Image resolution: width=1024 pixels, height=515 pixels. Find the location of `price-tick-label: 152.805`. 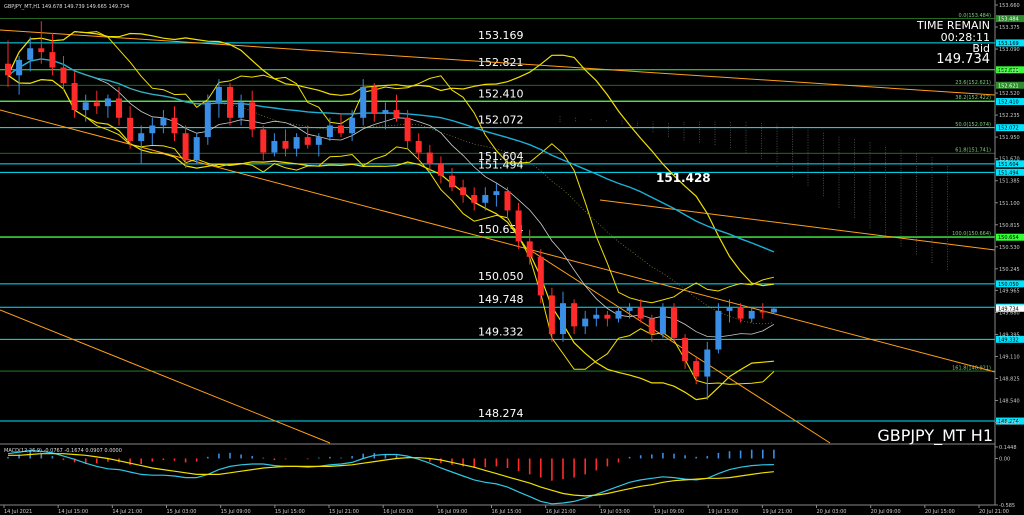

price-tick-label: 152.805 is located at coordinates (1009, 72).